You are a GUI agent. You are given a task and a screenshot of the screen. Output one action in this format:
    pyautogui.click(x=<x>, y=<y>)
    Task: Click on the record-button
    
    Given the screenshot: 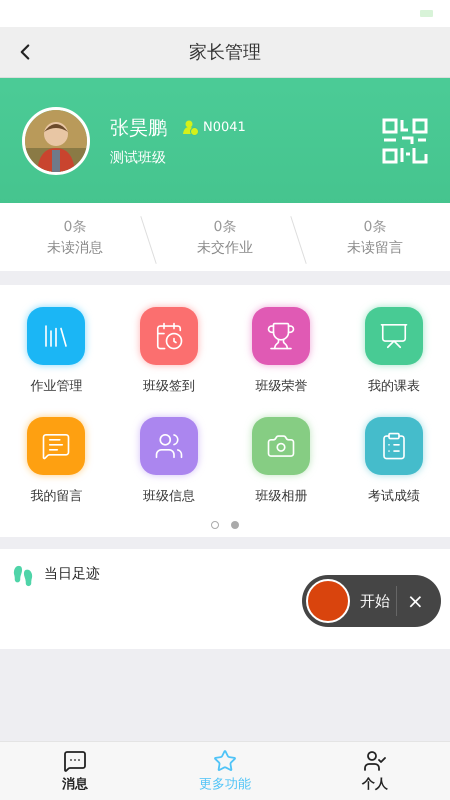 What is the action you would take?
    pyautogui.click(x=328, y=601)
    